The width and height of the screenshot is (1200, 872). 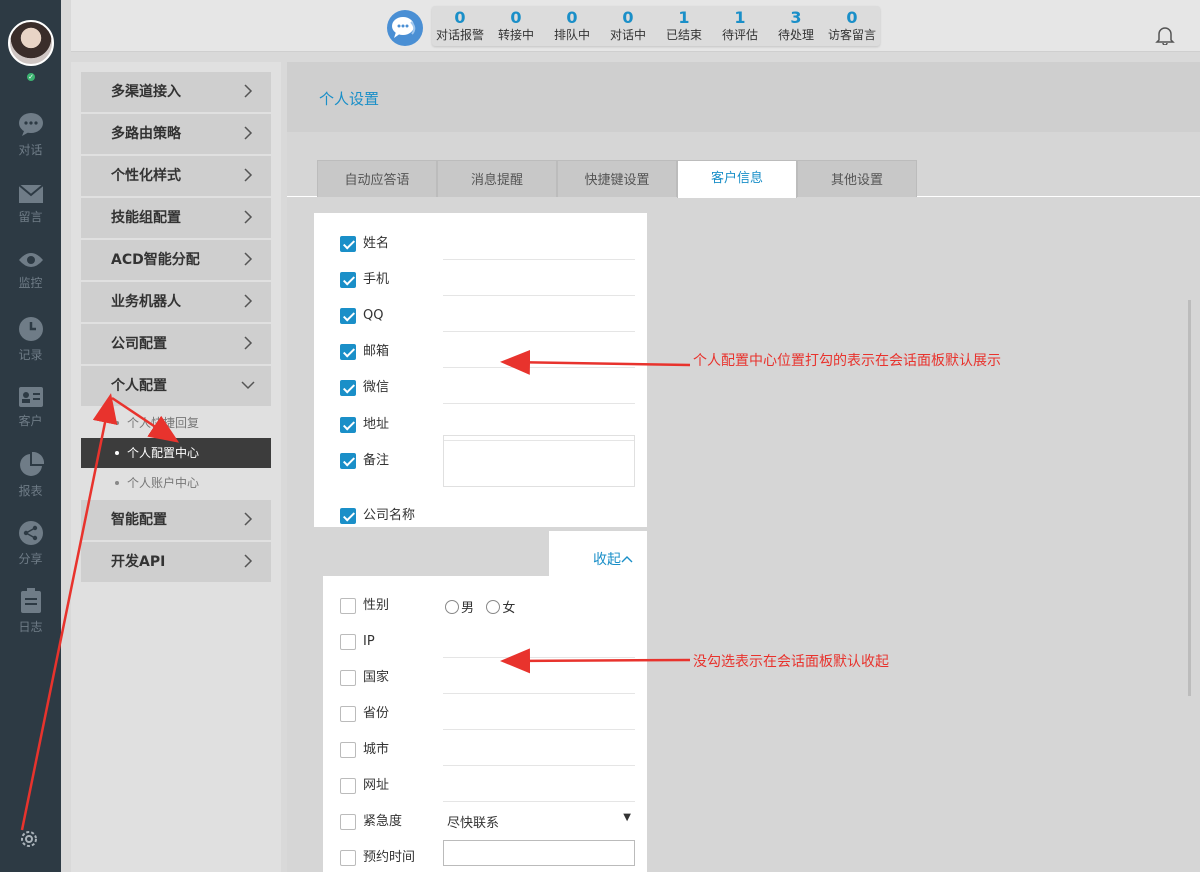 What do you see at coordinates (69, 612) in the screenshot?
I see `arrow-gear-to-menu` at bounding box center [69, 612].